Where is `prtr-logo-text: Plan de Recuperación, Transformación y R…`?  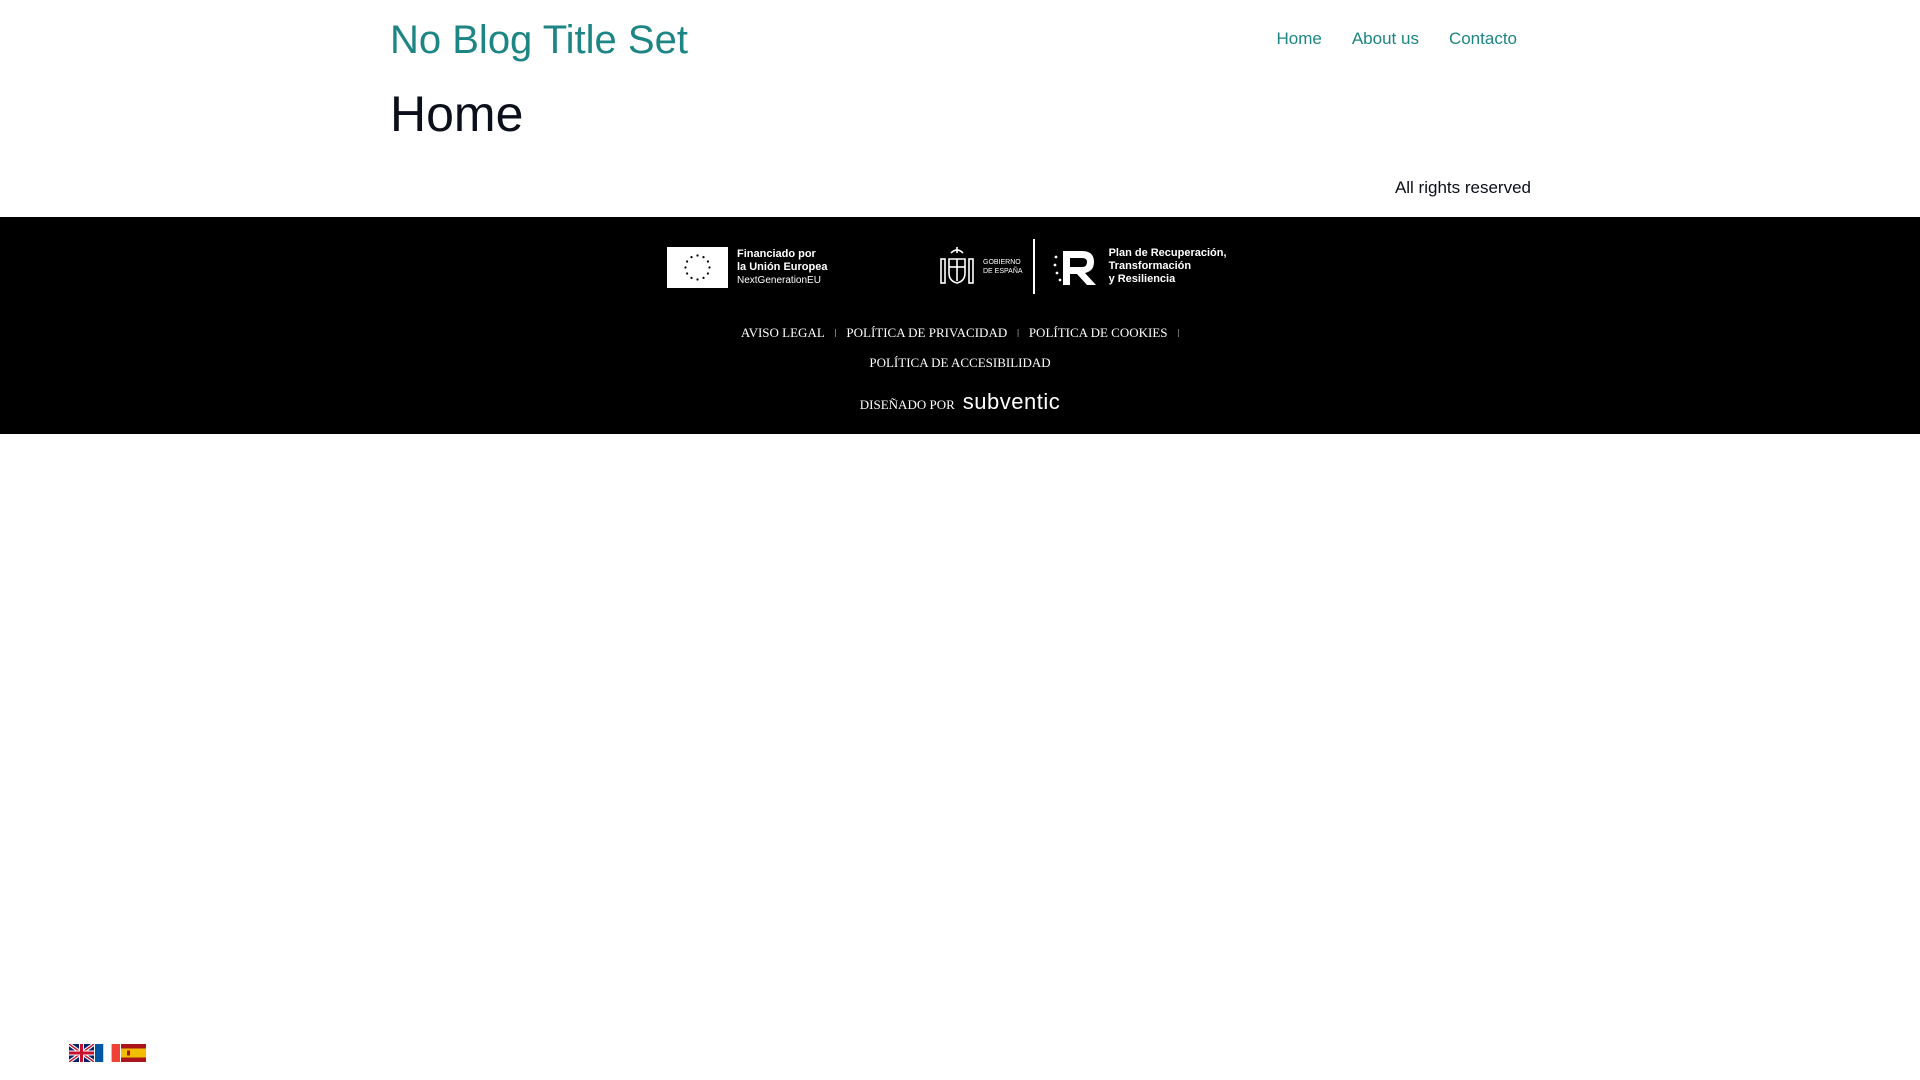 prtr-logo-text: Plan de Recuperación, Transformación y R… is located at coordinates (1168, 266).